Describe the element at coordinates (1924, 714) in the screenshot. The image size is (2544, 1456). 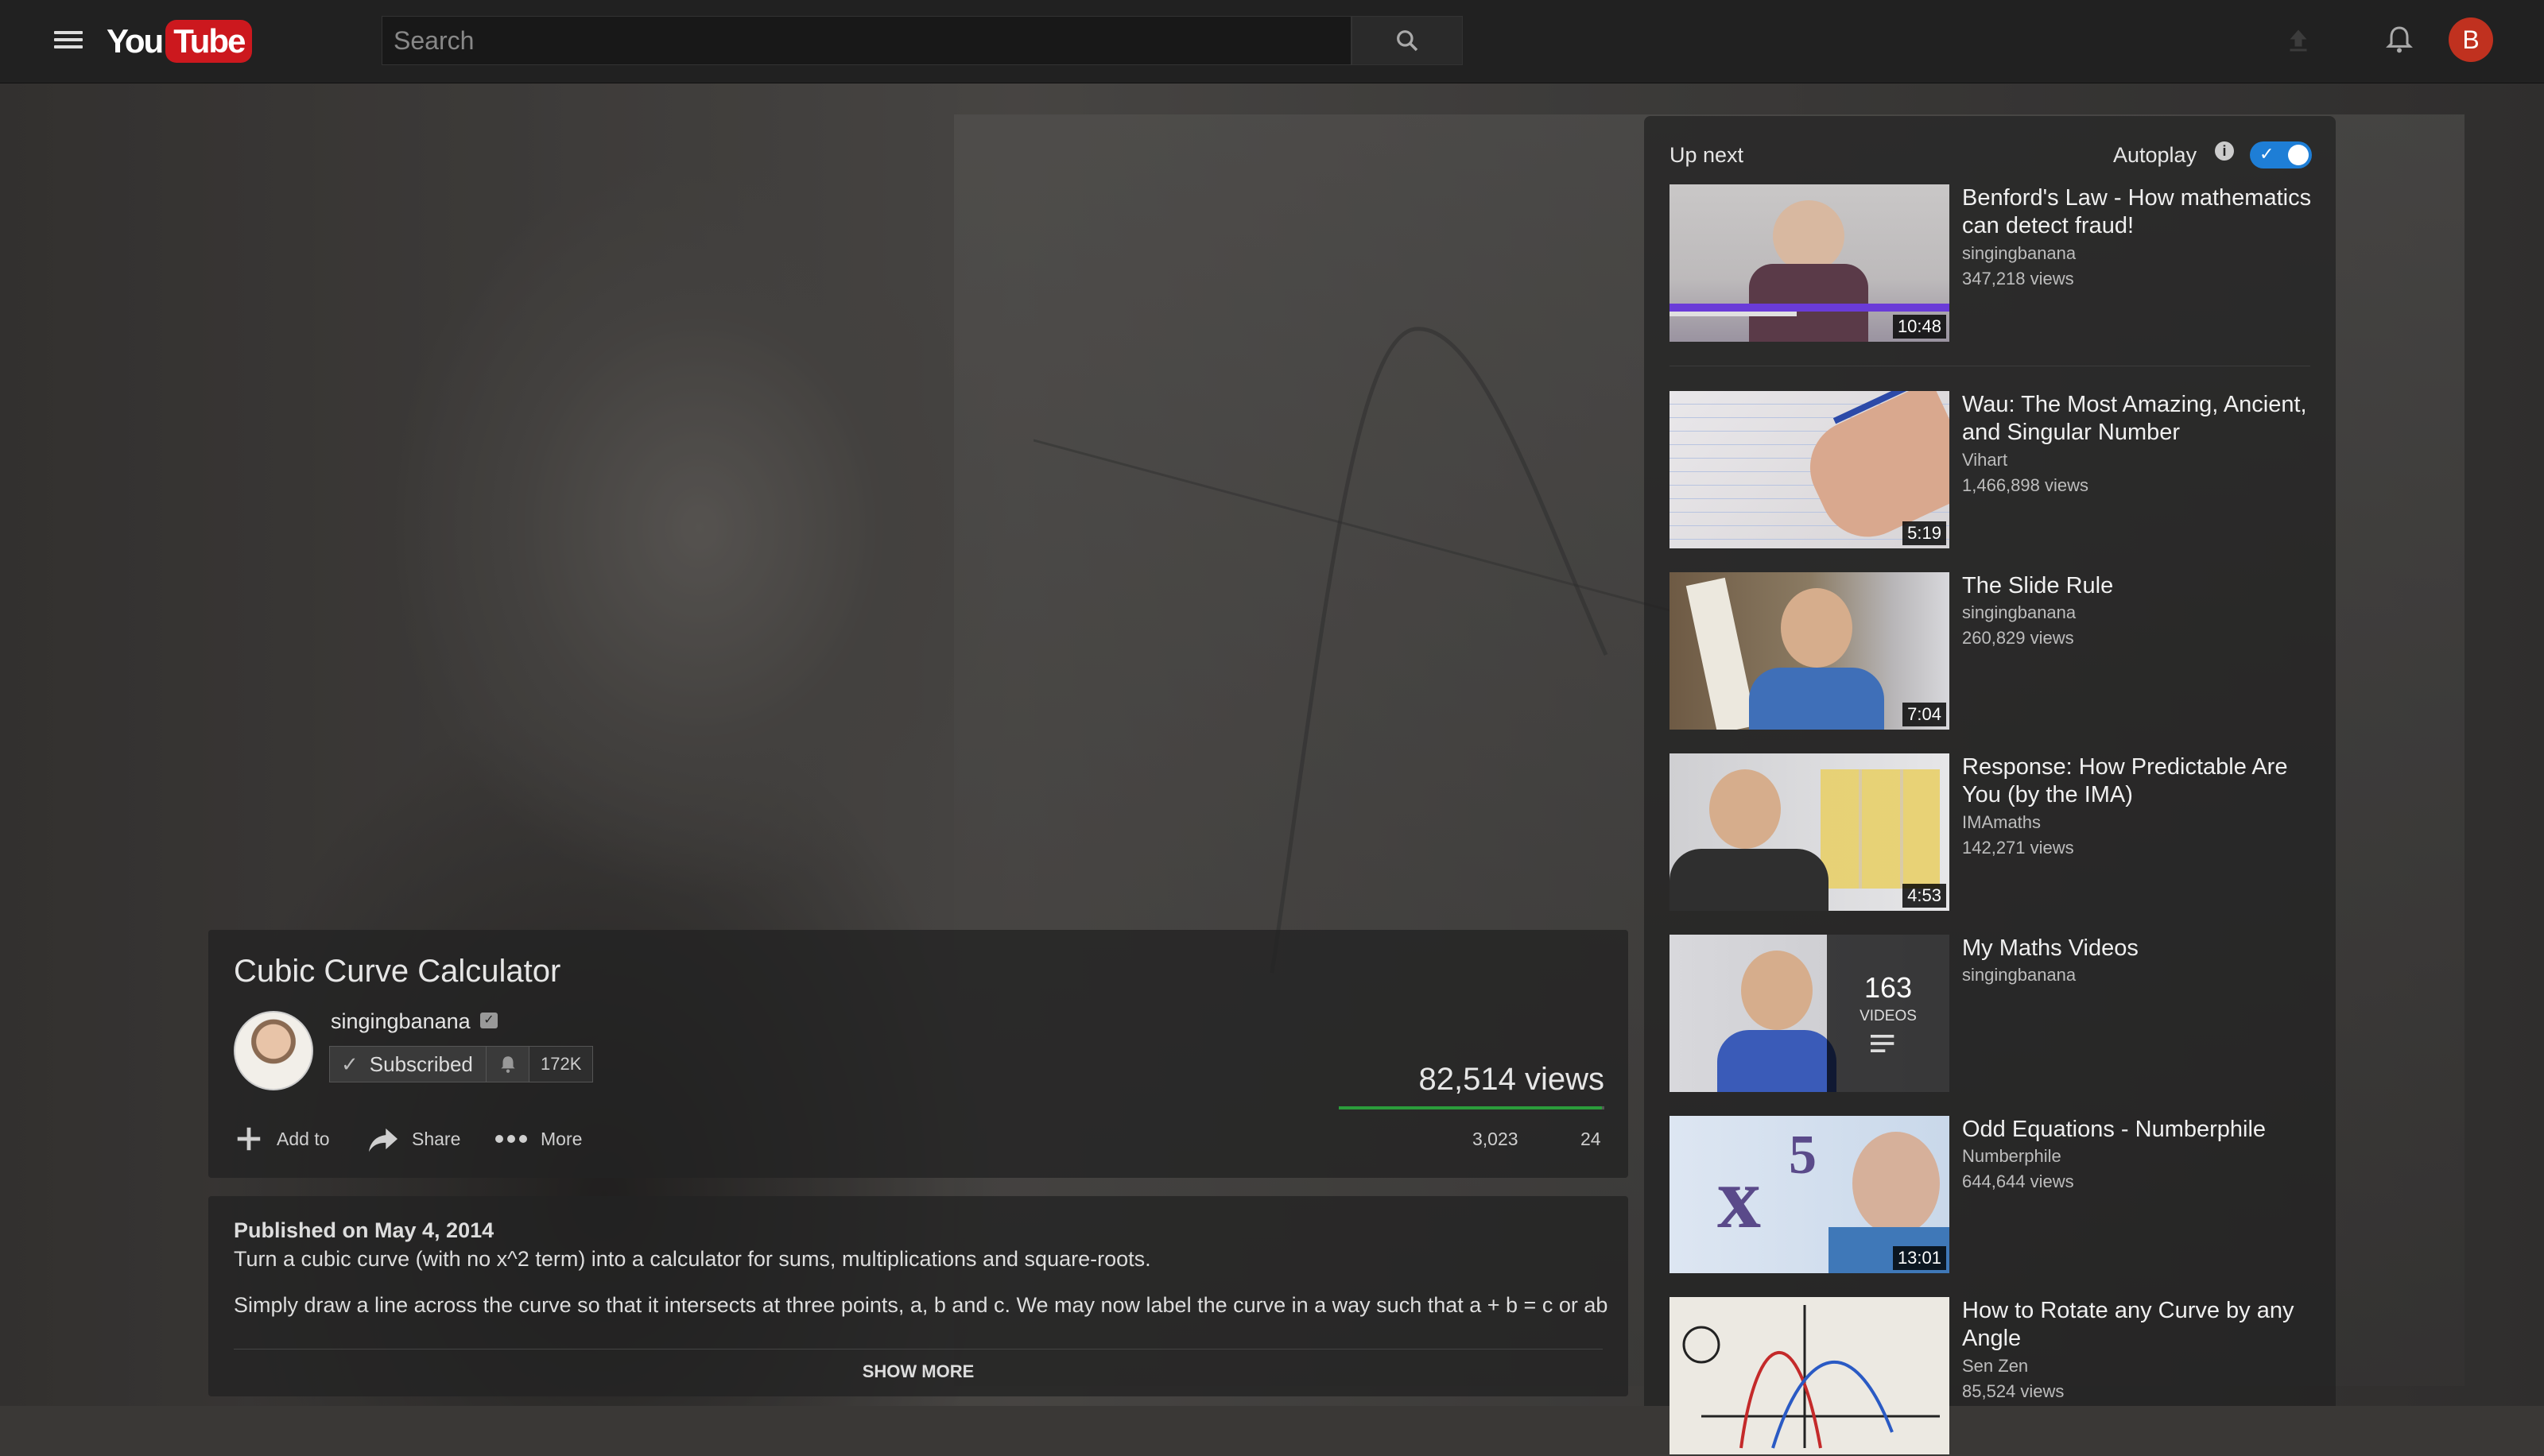
I see `video-duration: 7:04` at that location.